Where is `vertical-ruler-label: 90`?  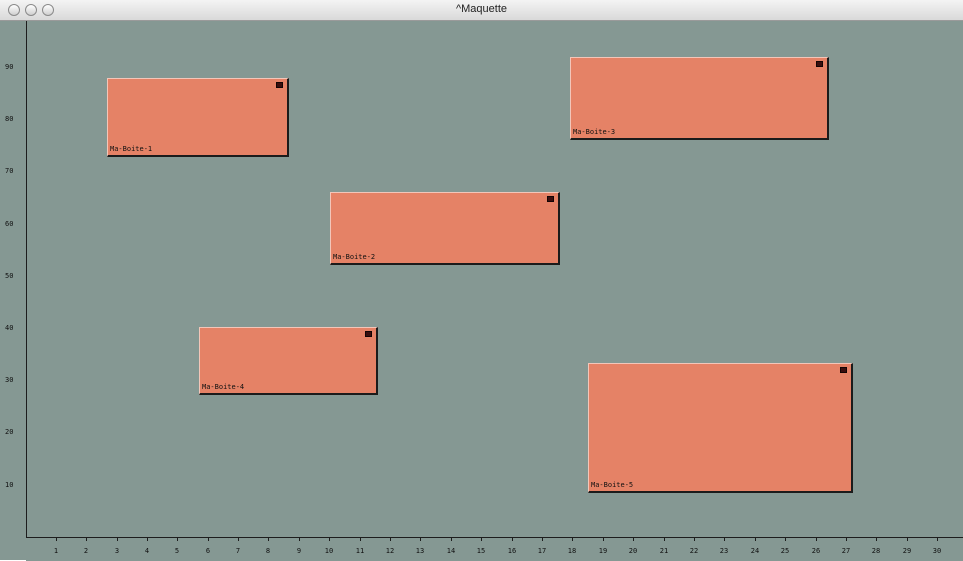 vertical-ruler-label: 90 is located at coordinates (9, 67).